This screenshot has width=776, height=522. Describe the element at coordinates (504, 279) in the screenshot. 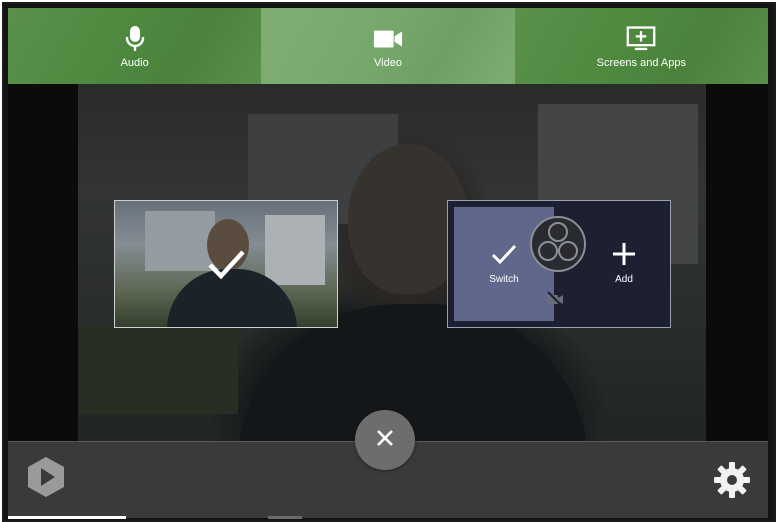

I see `switch-label: Switch` at that location.